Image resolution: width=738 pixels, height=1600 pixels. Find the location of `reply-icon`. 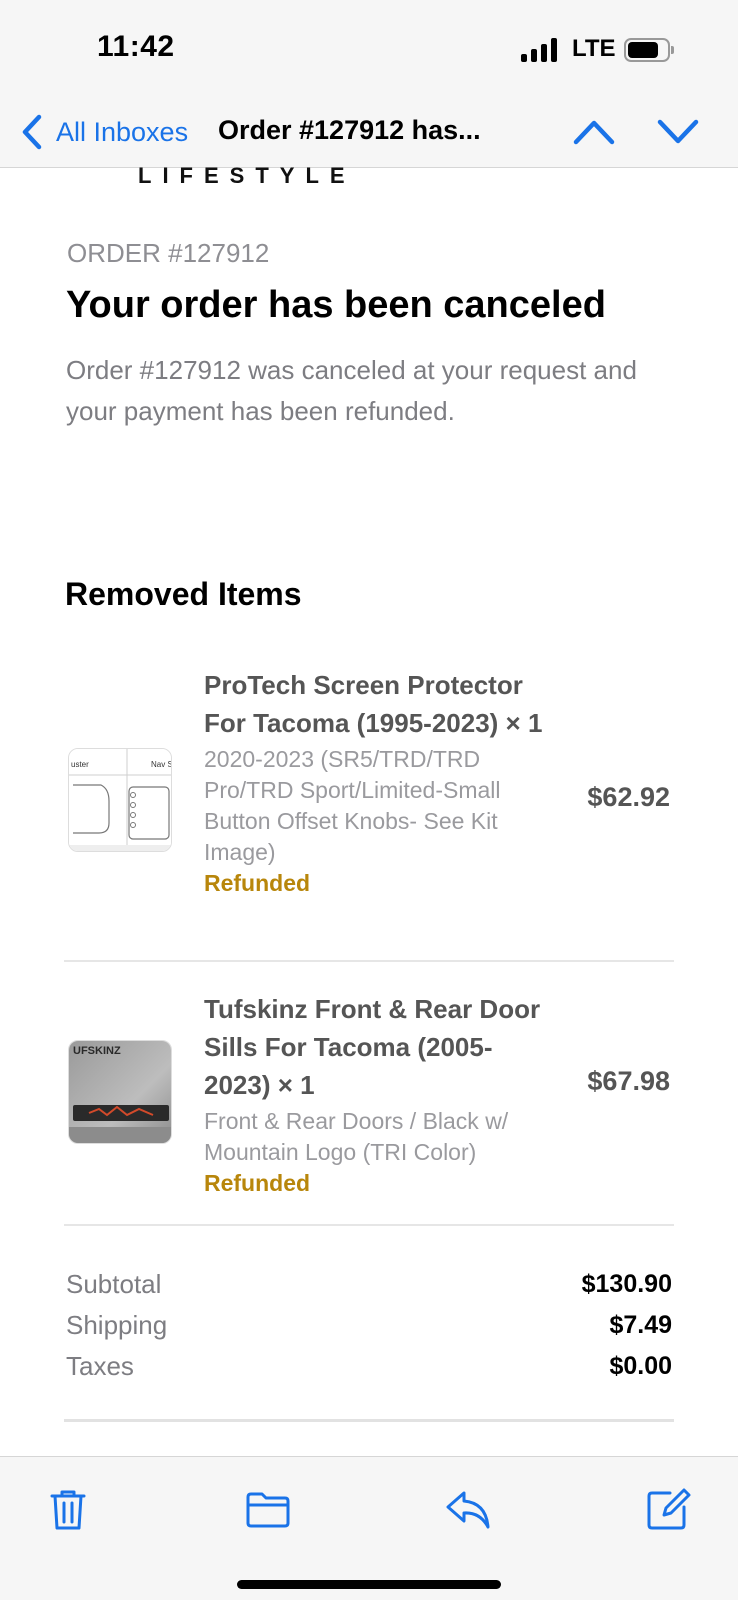

reply-icon is located at coordinates (468, 1510).